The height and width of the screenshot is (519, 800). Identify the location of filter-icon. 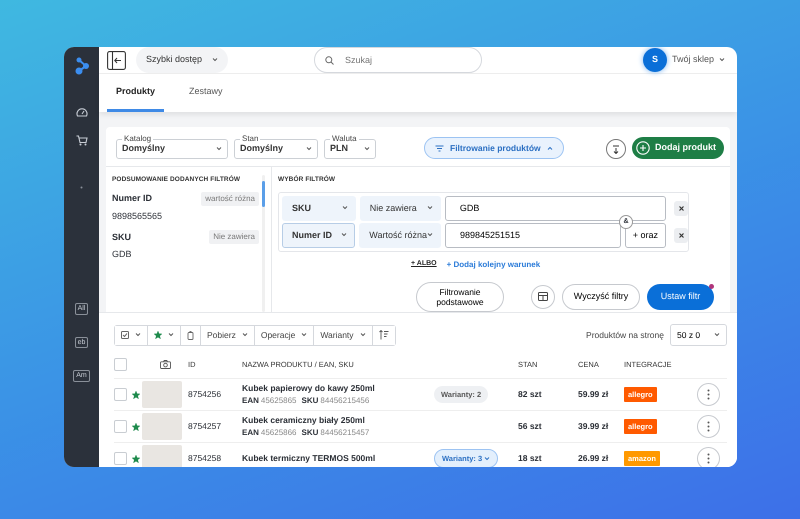
(439, 148).